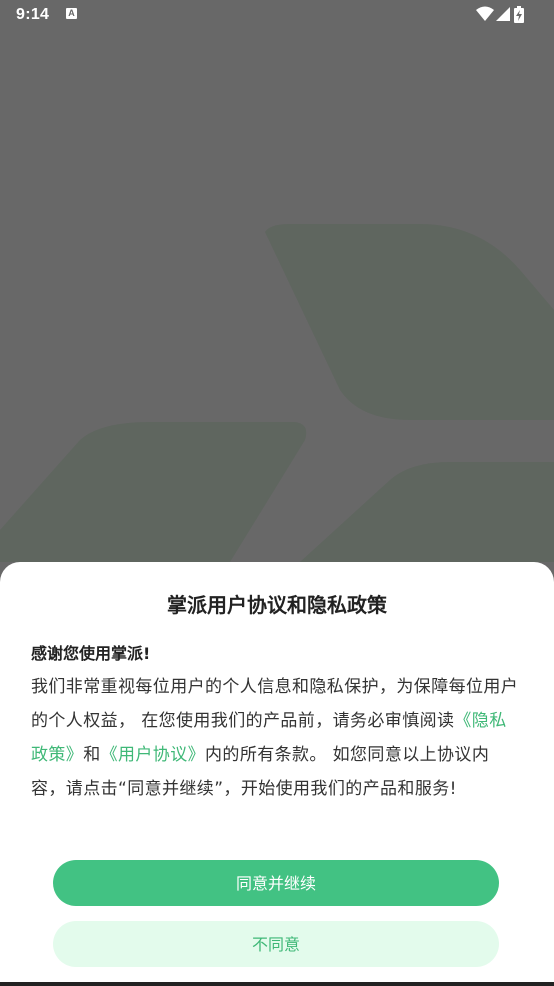  What do you see at coordinates (503, 14) in the screenshot?
I see `signal-icon` at bounding box center [503, 14].